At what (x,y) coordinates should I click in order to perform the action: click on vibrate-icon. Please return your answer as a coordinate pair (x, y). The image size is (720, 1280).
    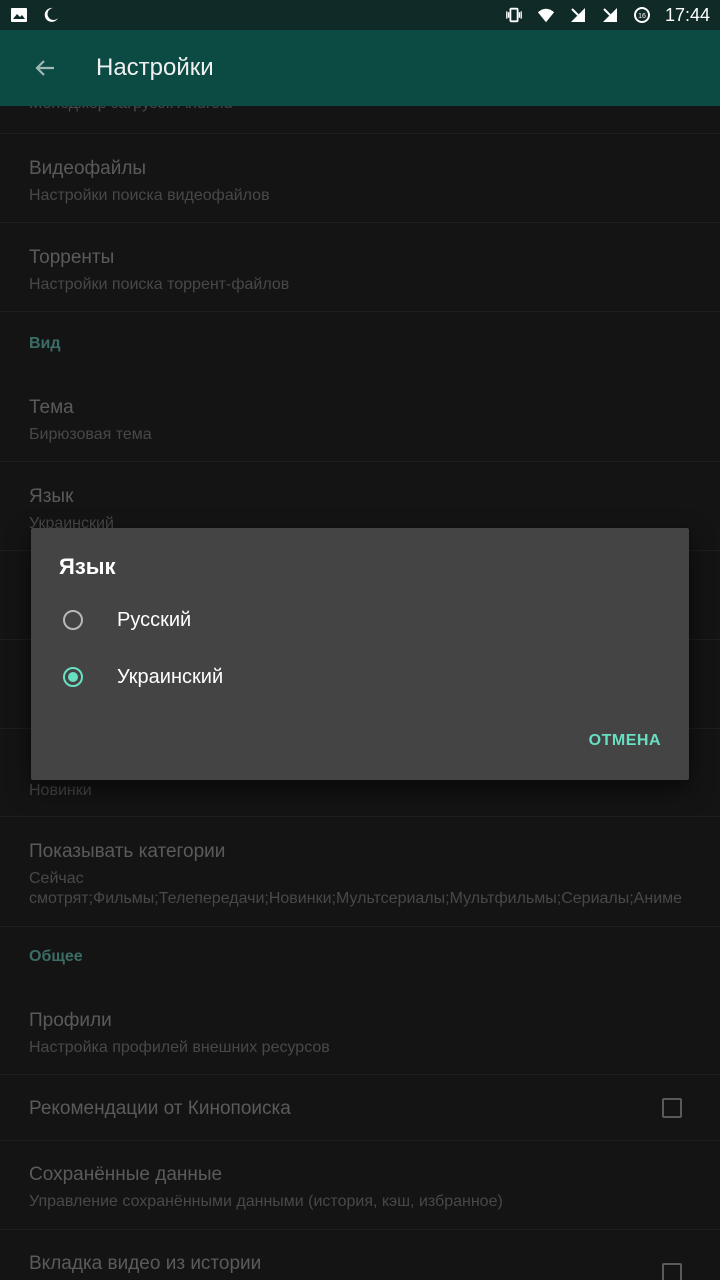
    Looking at the image, I should click on (514, 15).